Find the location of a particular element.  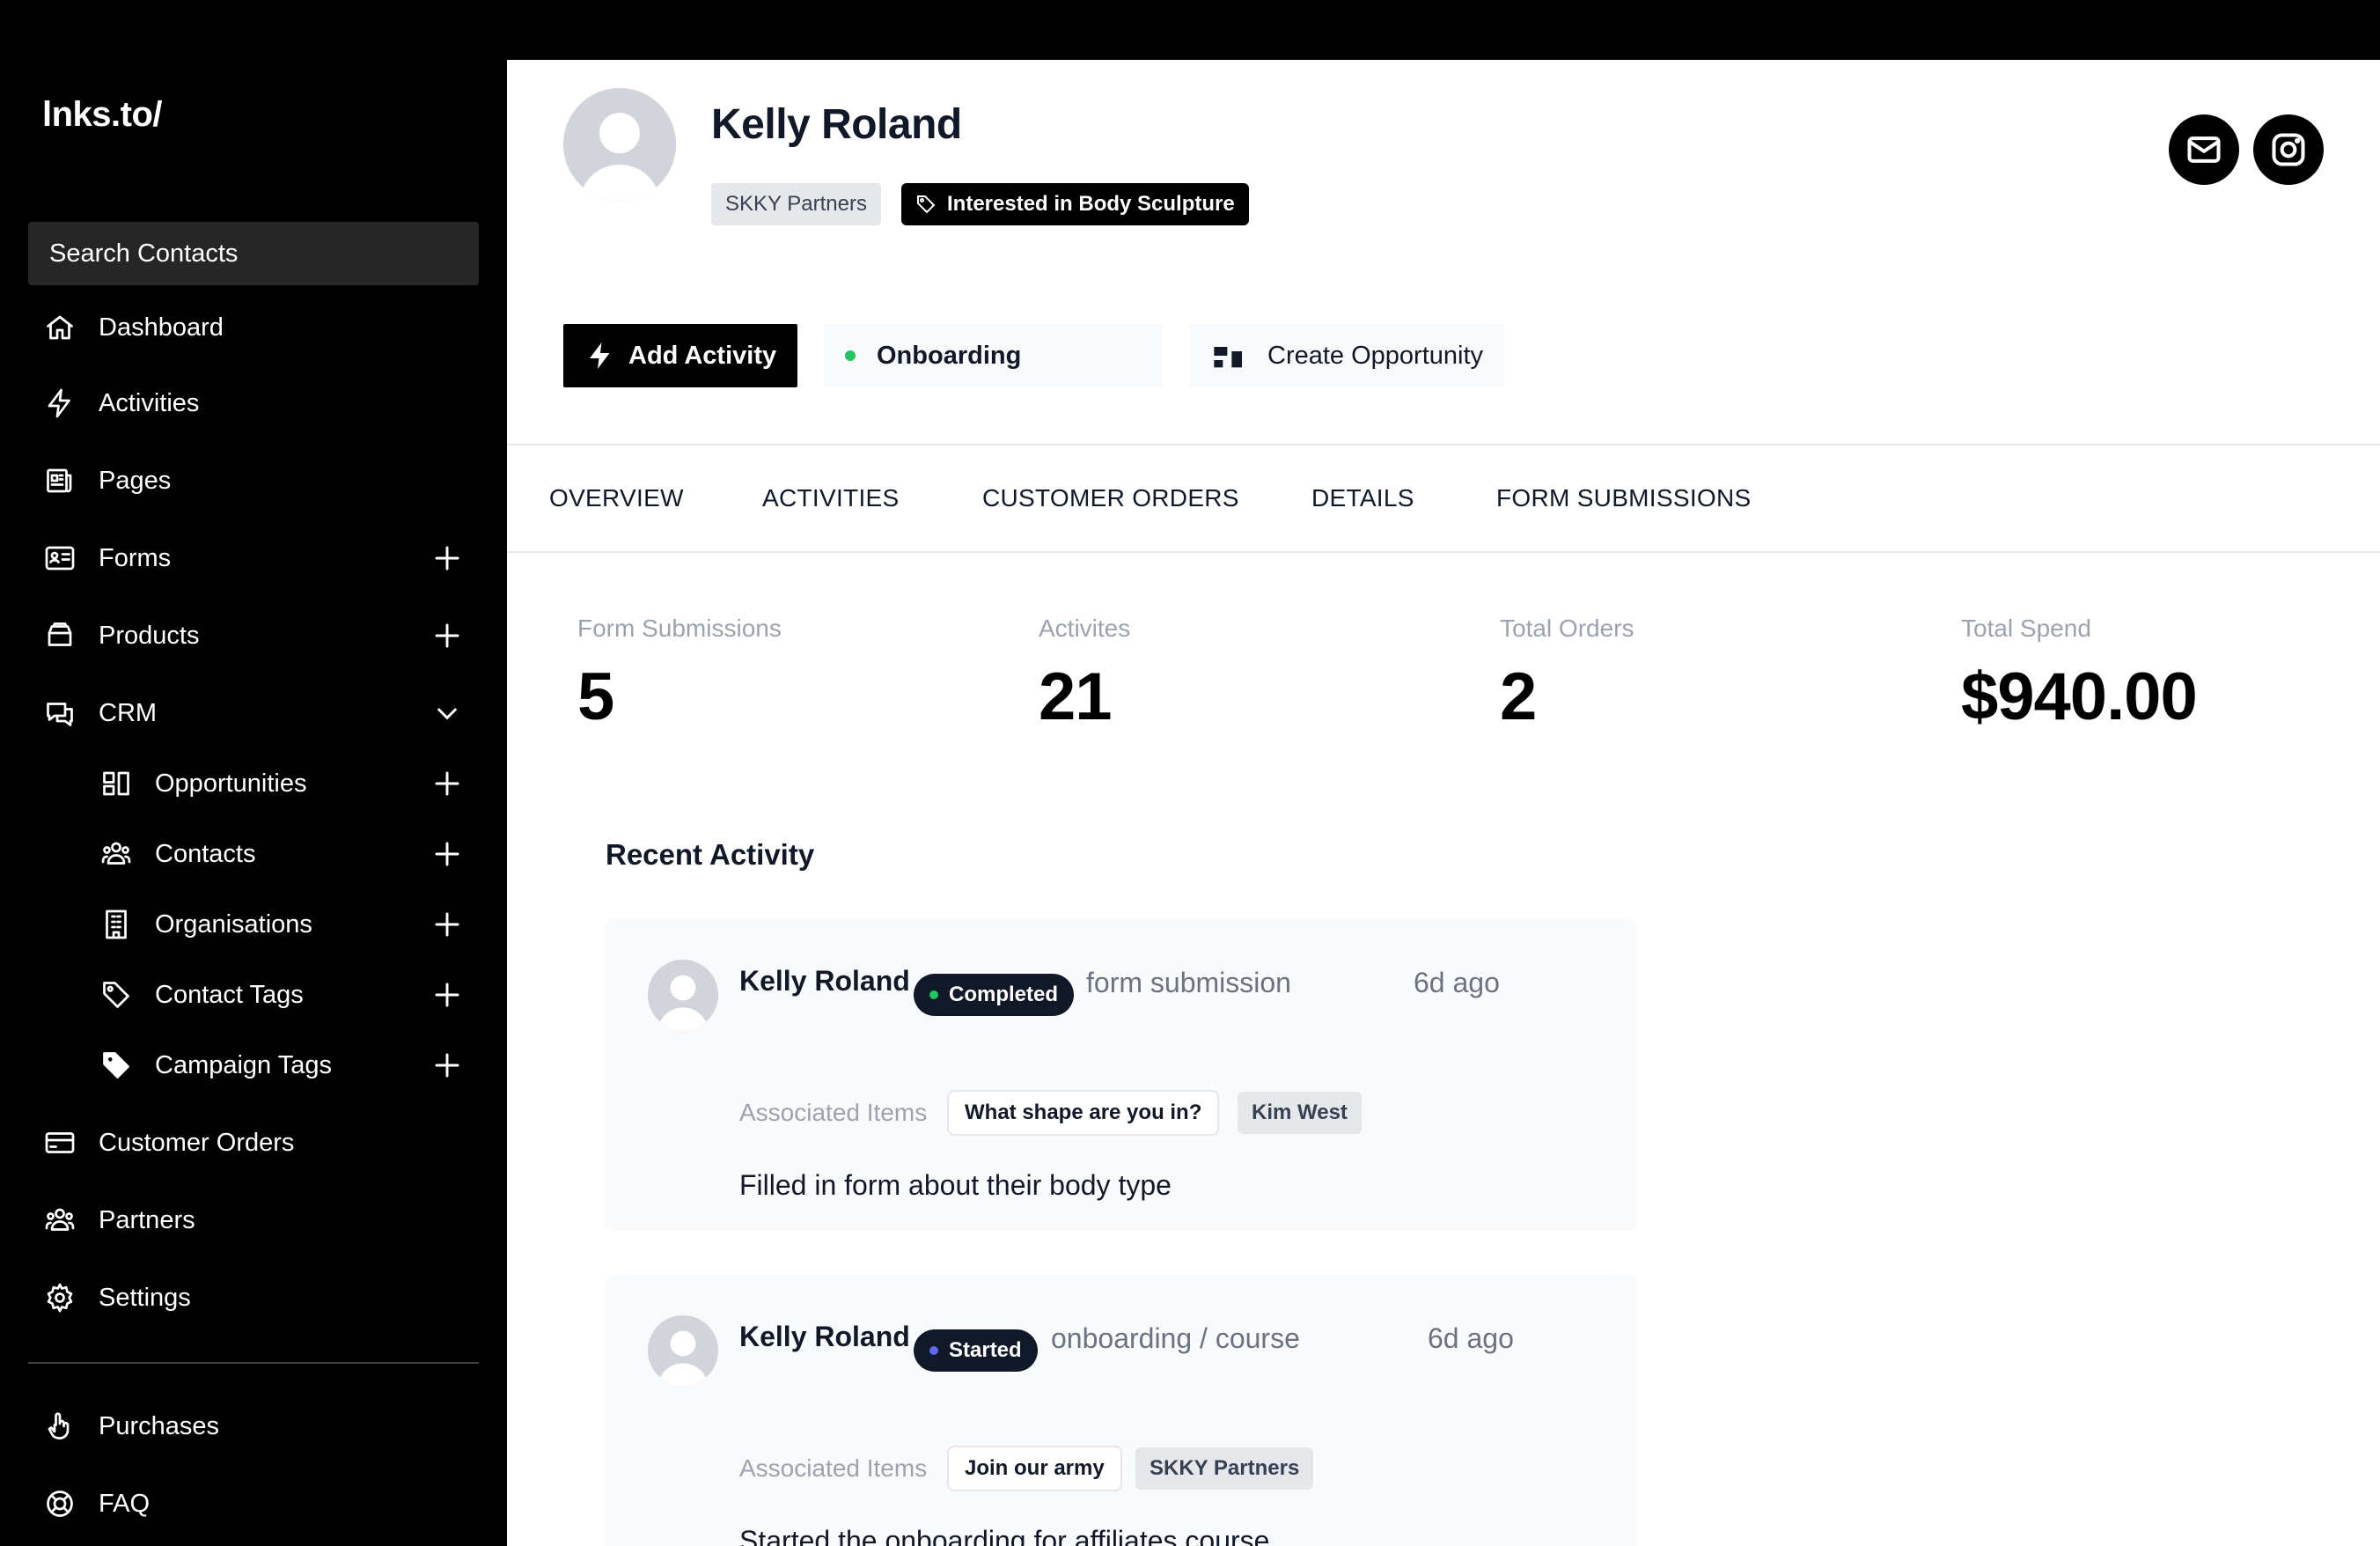

activity-type: onboarding / course is located at coordinates (1175, 1338).